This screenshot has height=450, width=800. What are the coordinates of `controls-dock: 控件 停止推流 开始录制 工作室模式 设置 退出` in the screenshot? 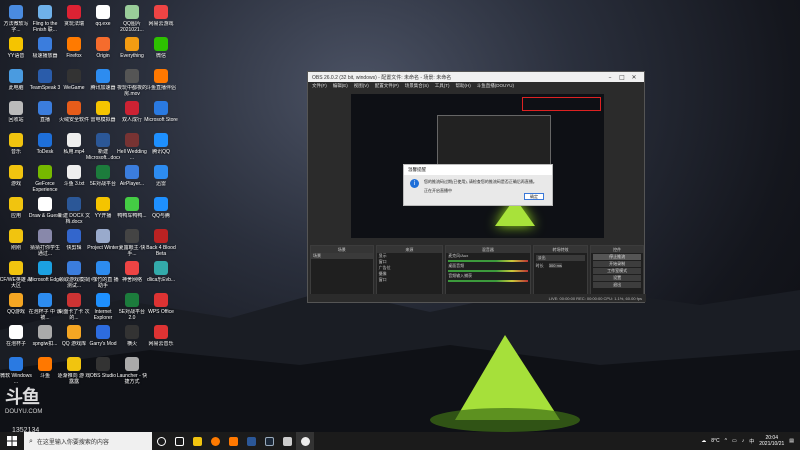 It's located at (617, 270).